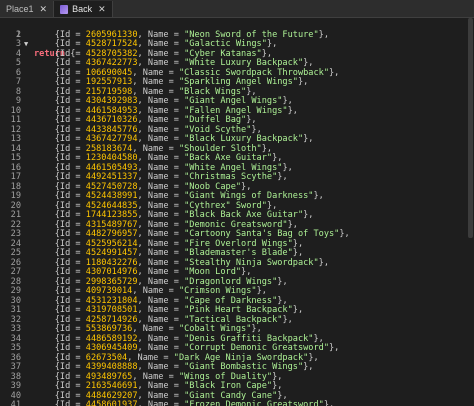 This screenshot has height=406, width=474. I want to click on scrollbar-thumb, so click(470, 128).